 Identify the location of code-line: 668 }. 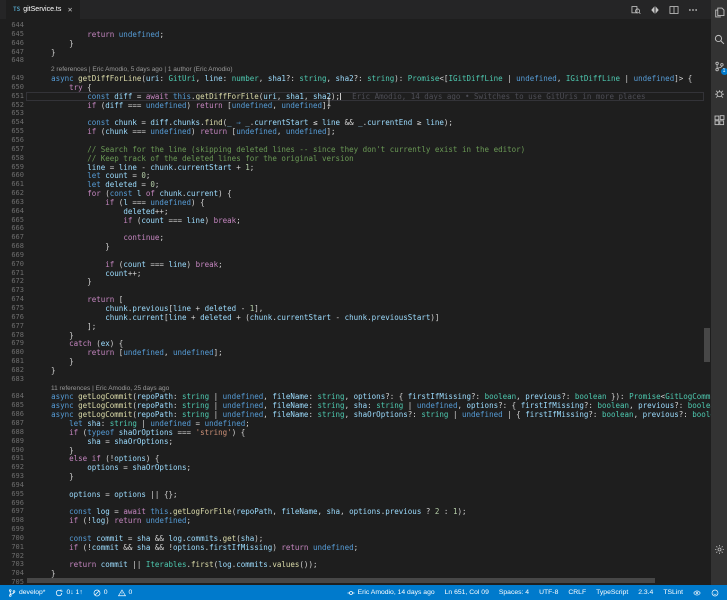
(355, 246).